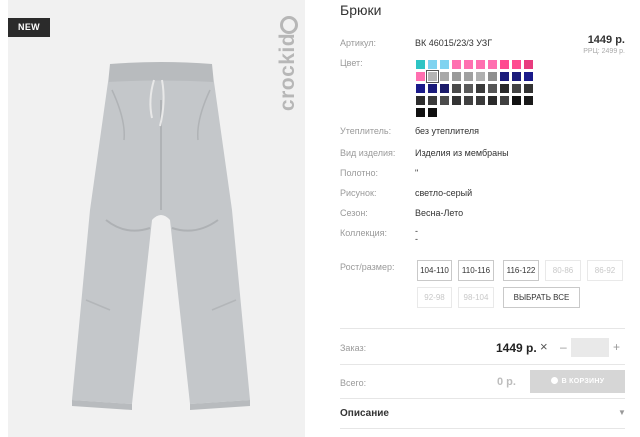 The width and height of the screenshot is (640, 437). What do you see at coordinates (506, 382) in the screenshot?
I see `total-value: 0 р.` at bounding box center [506, 382].